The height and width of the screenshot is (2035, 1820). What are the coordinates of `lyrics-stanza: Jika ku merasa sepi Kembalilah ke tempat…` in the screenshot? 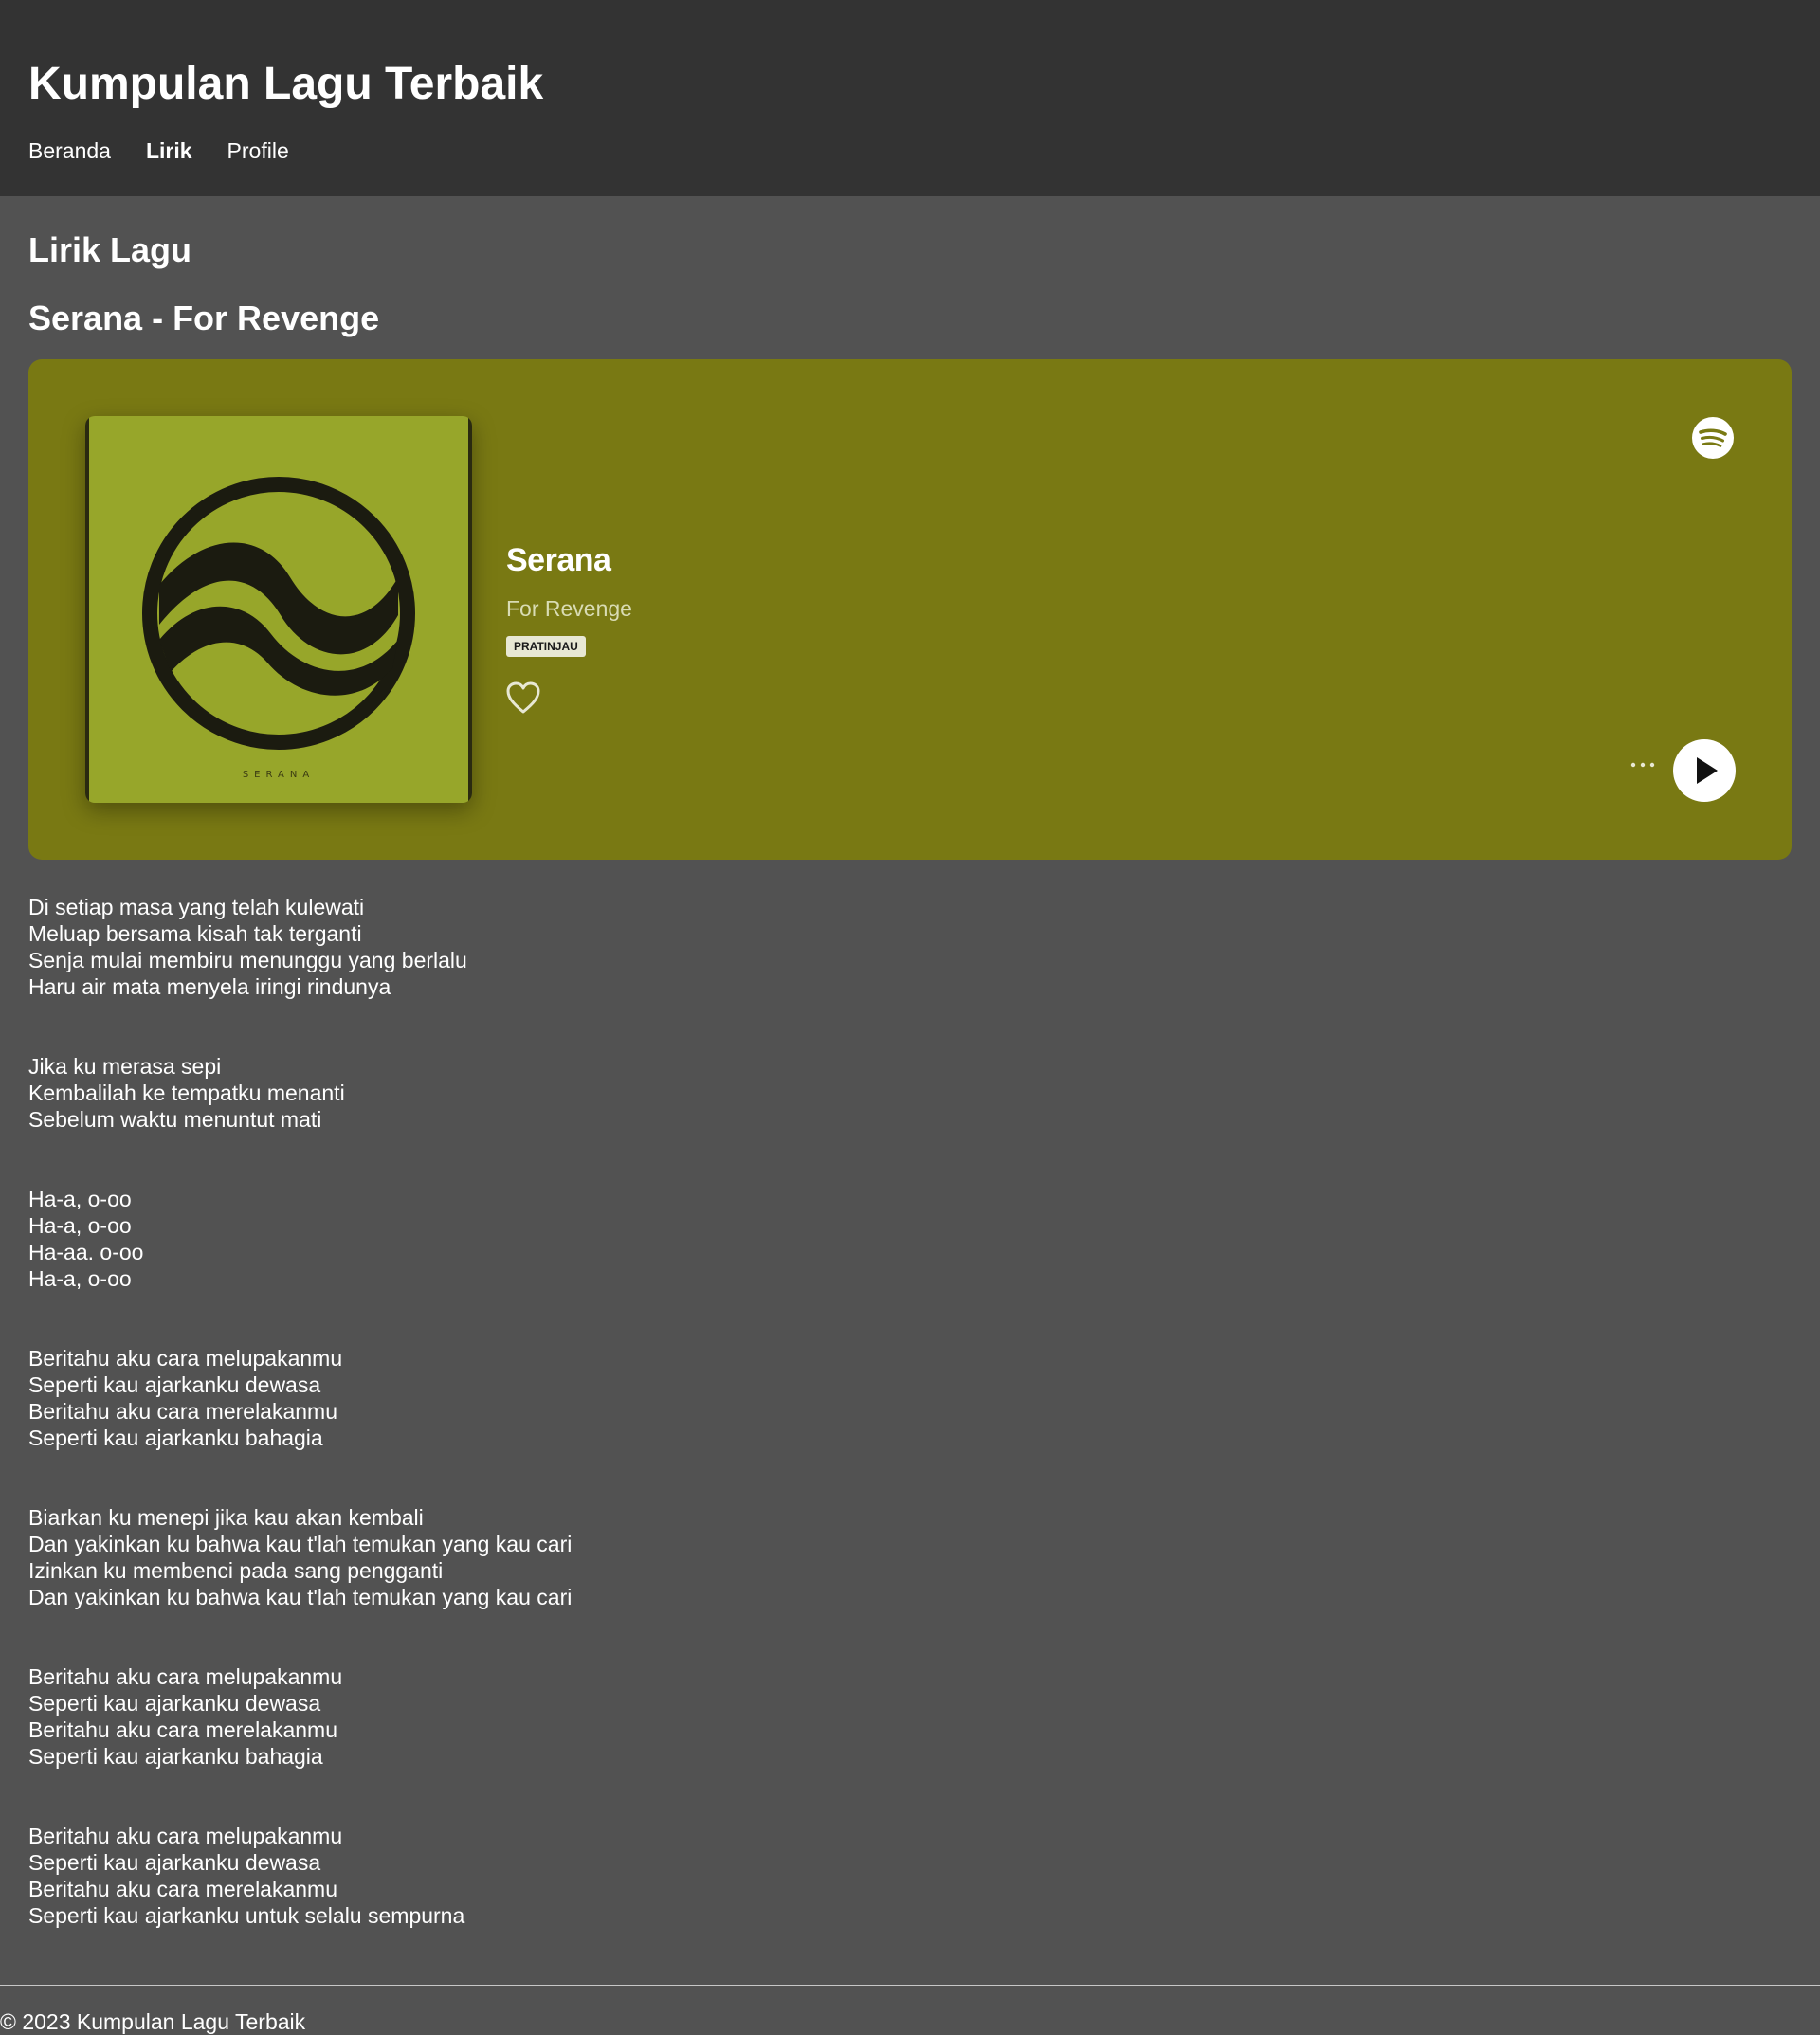 It's located at (186, 1093).